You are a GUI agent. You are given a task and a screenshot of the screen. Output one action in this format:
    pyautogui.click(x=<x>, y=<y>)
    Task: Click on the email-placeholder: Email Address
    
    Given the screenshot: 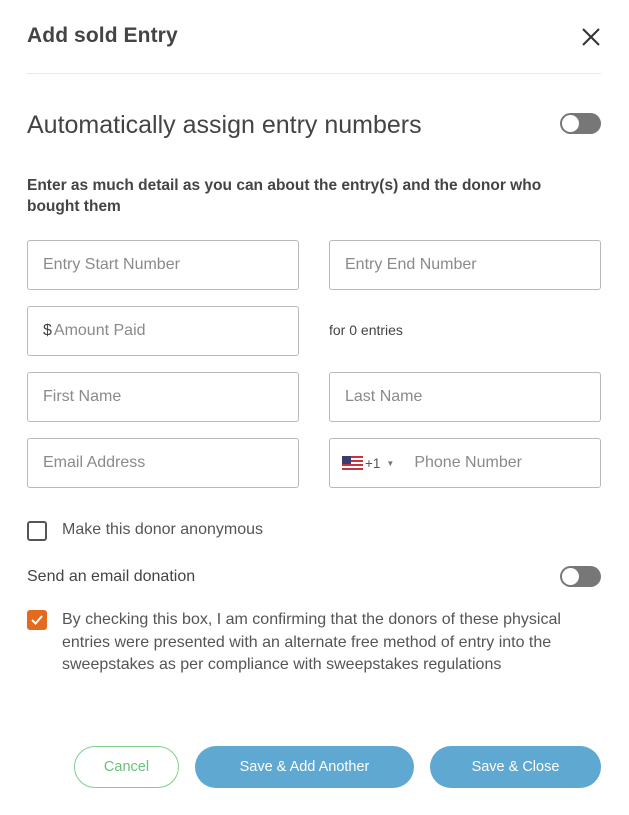 What is the action you would take?
    pyautogui.click(x=94, y=462)
    